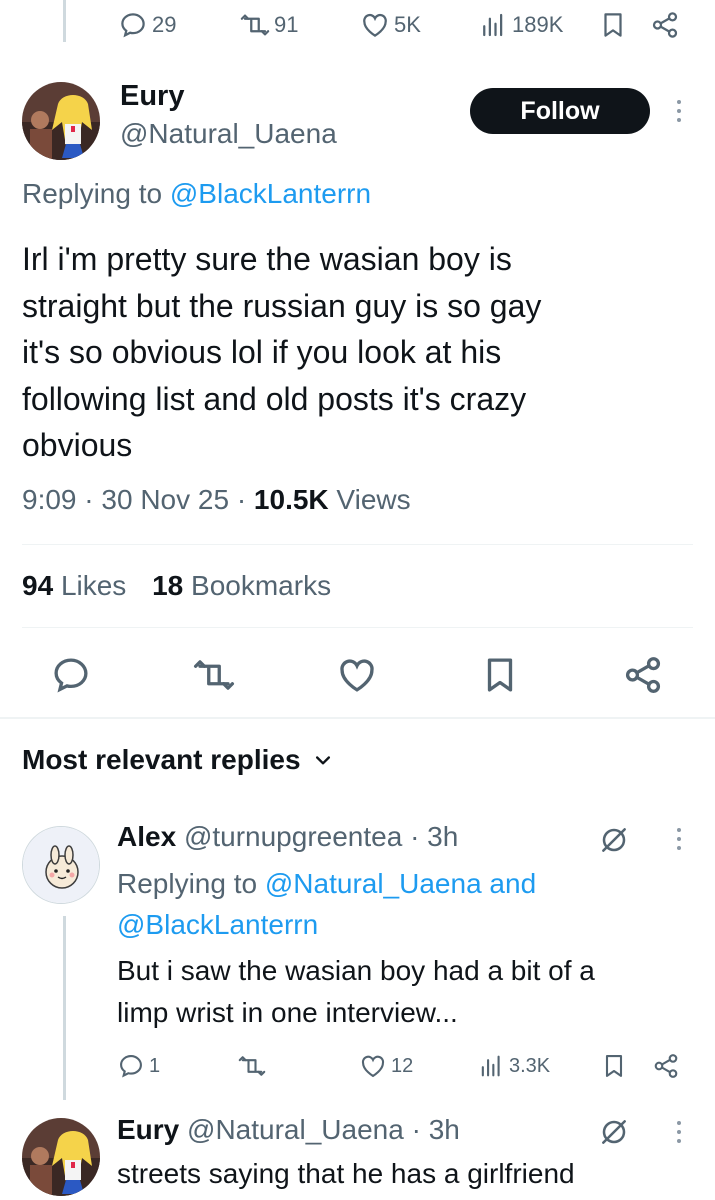 The width and height of the screenshot is (715, 1200). Describe the element at coordinates (560, 111) in the screenshot. I see `follow-button: Follow` at that location.